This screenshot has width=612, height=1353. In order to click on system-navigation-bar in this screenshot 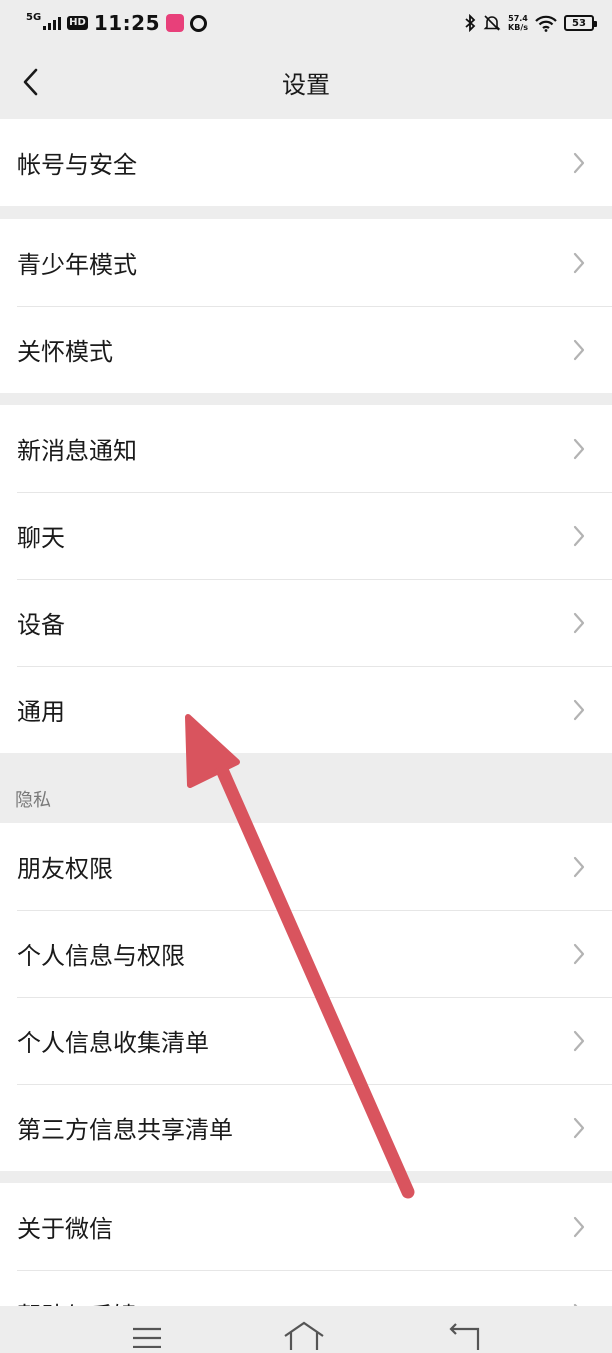, I will do `click(306, 1329)`.